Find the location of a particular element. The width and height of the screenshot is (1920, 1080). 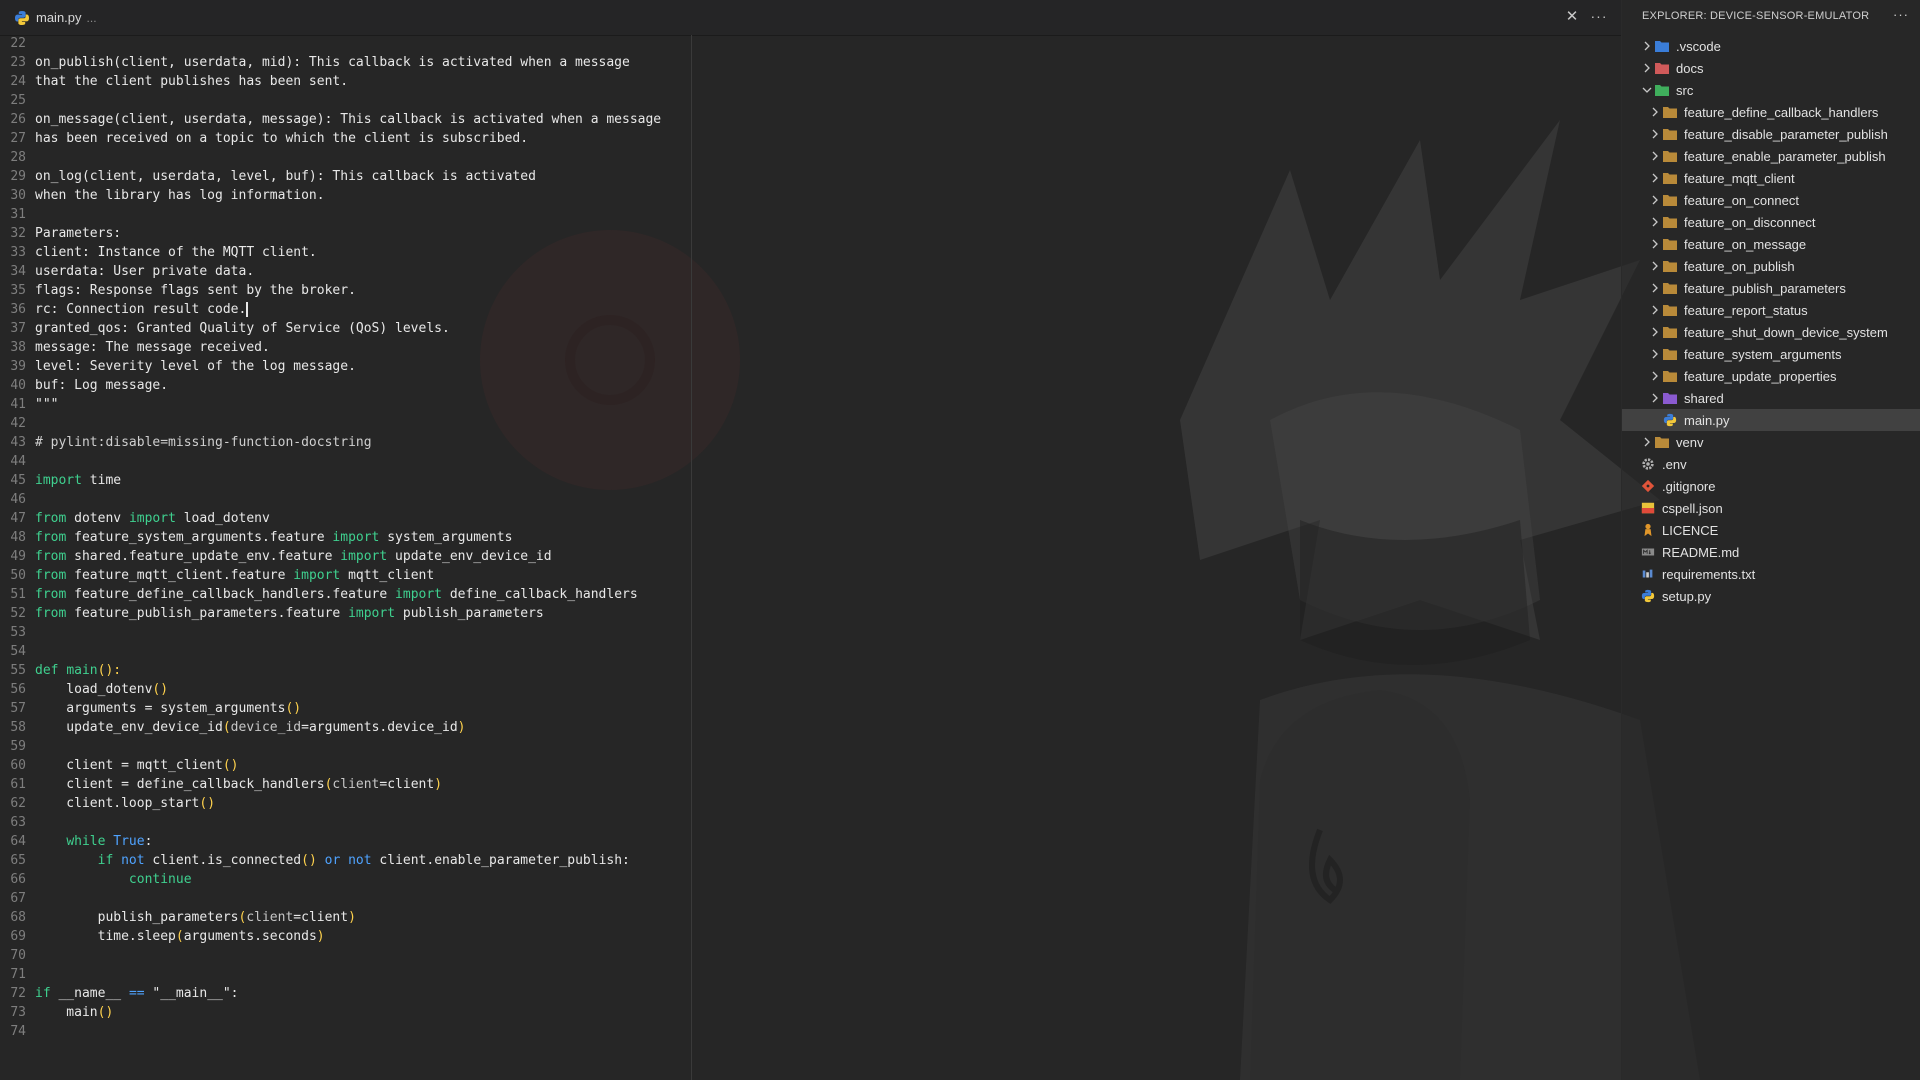

code-line: 42 is located at coordinates (810, 423).